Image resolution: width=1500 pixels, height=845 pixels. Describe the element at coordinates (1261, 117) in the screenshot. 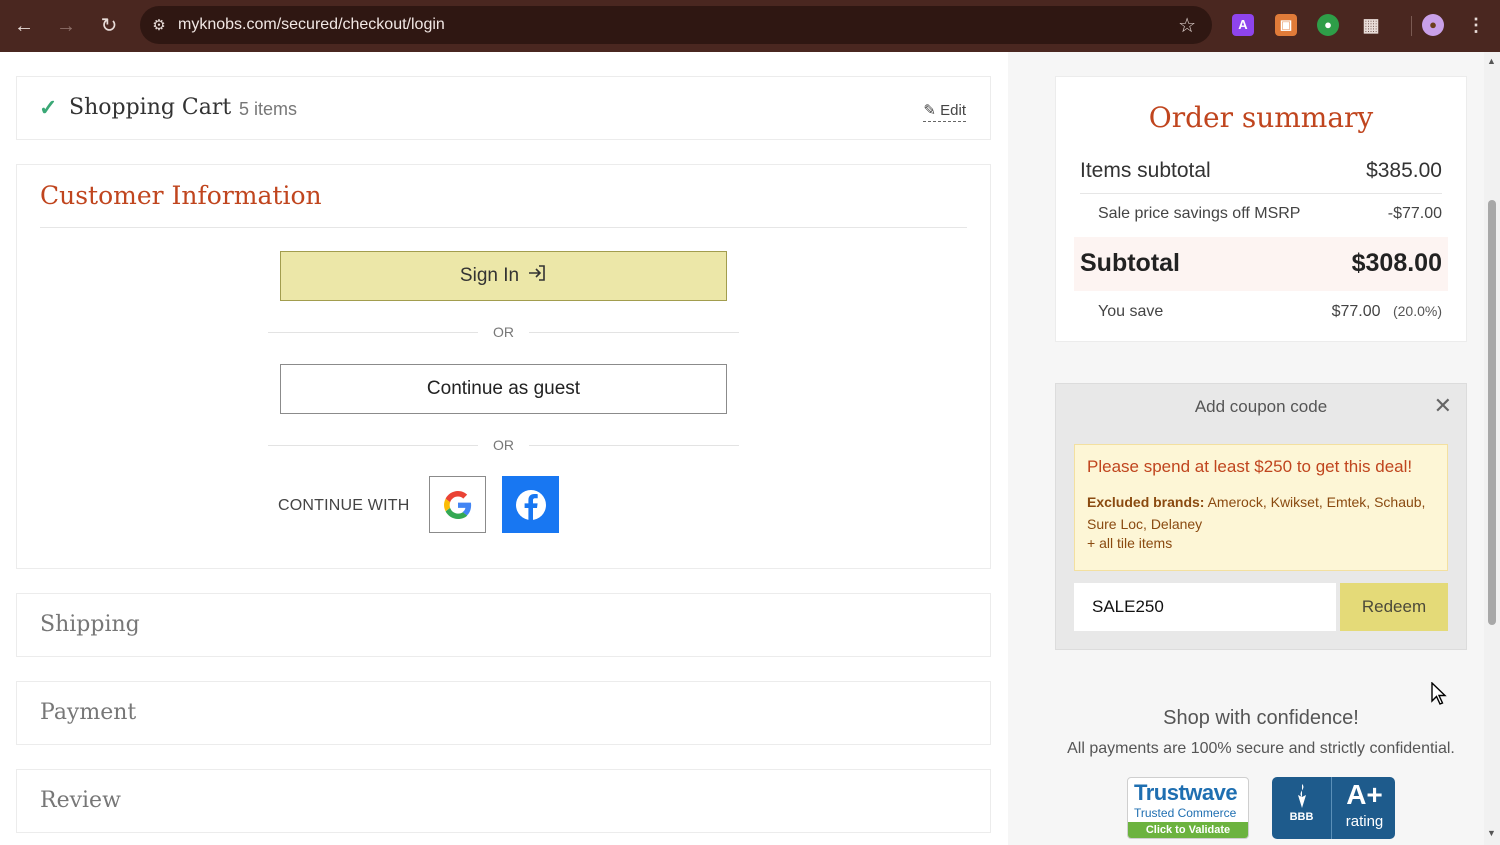

I see `order-summary-title: Order summary` at that location.